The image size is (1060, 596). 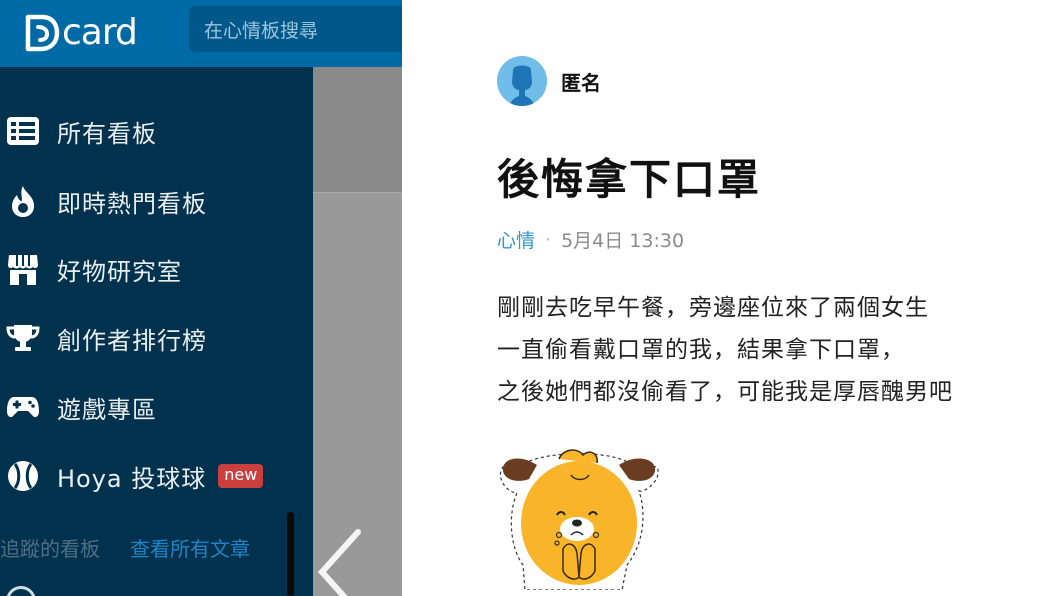 I want to click on author-name: 匿名, so click(x=581, y=82).